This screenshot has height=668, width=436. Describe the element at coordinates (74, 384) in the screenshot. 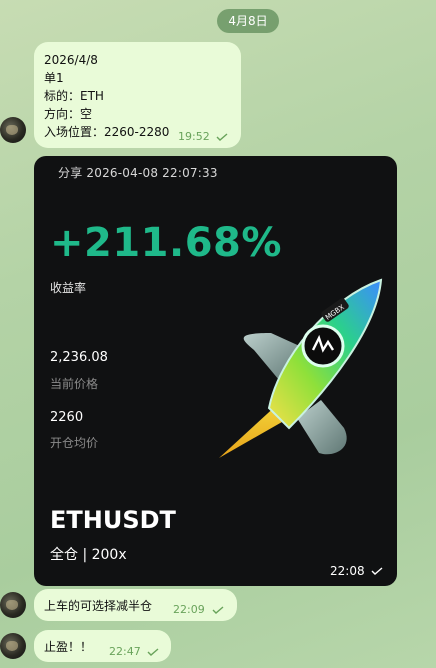

I see `current-price-label: 当前价格` at that location.